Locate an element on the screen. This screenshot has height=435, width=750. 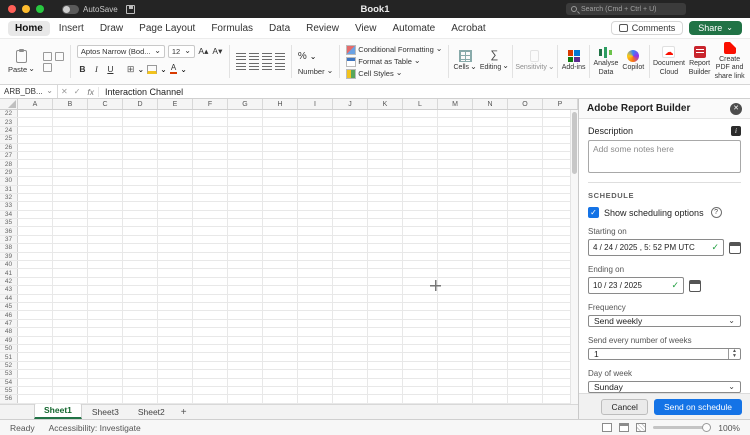
show-scheduling-checkbox is located at coordinates (593, 212).